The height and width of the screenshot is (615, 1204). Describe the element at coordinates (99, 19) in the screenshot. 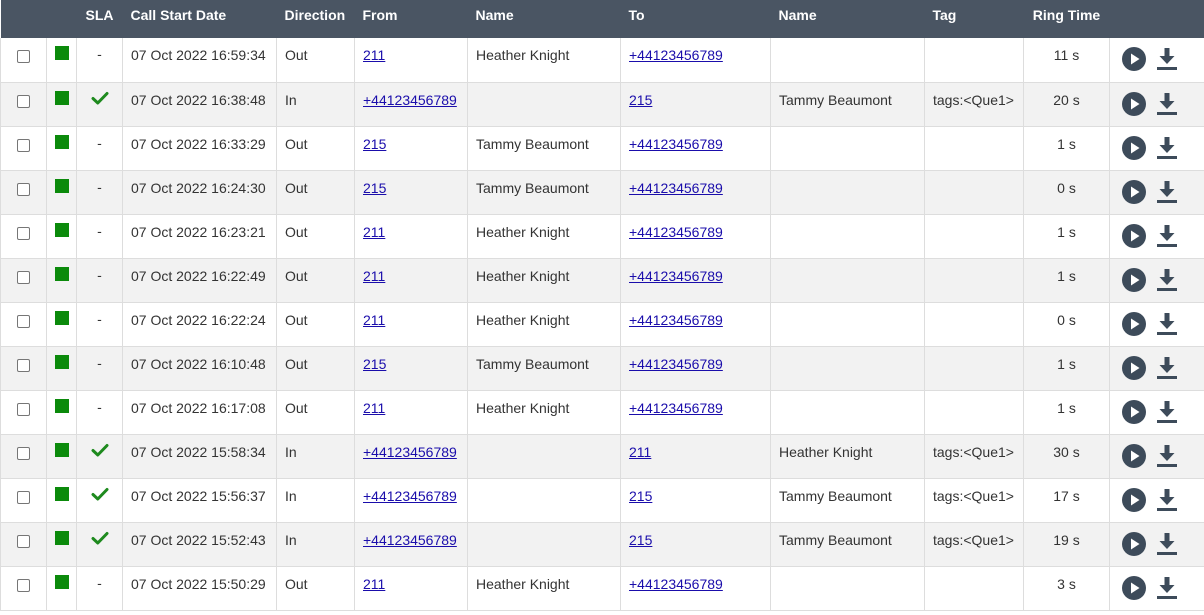

I see `header-sla: SLA` at that location.